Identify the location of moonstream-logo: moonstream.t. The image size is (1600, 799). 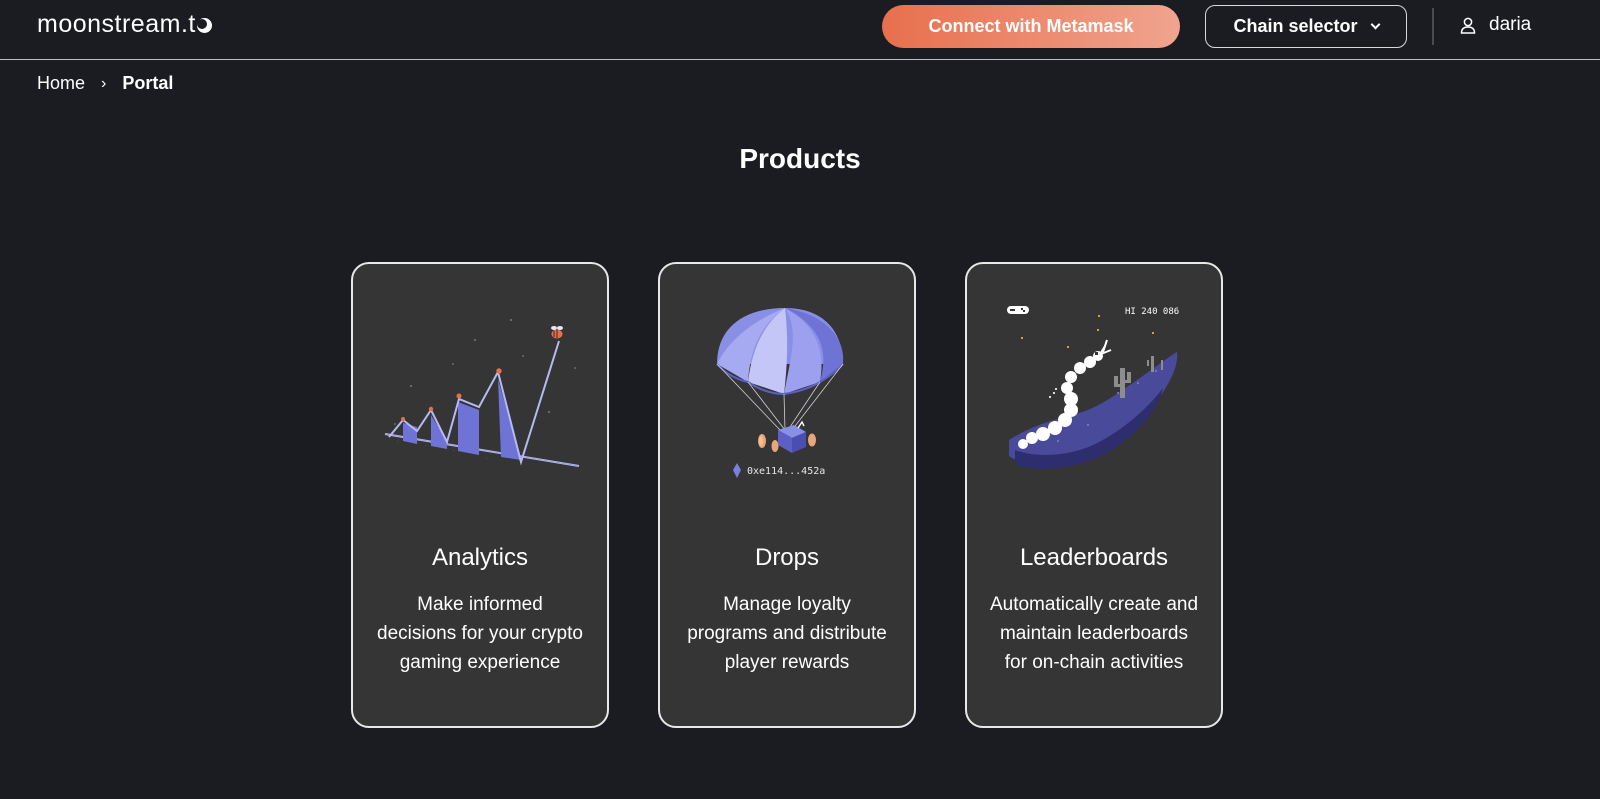
(124, 24).